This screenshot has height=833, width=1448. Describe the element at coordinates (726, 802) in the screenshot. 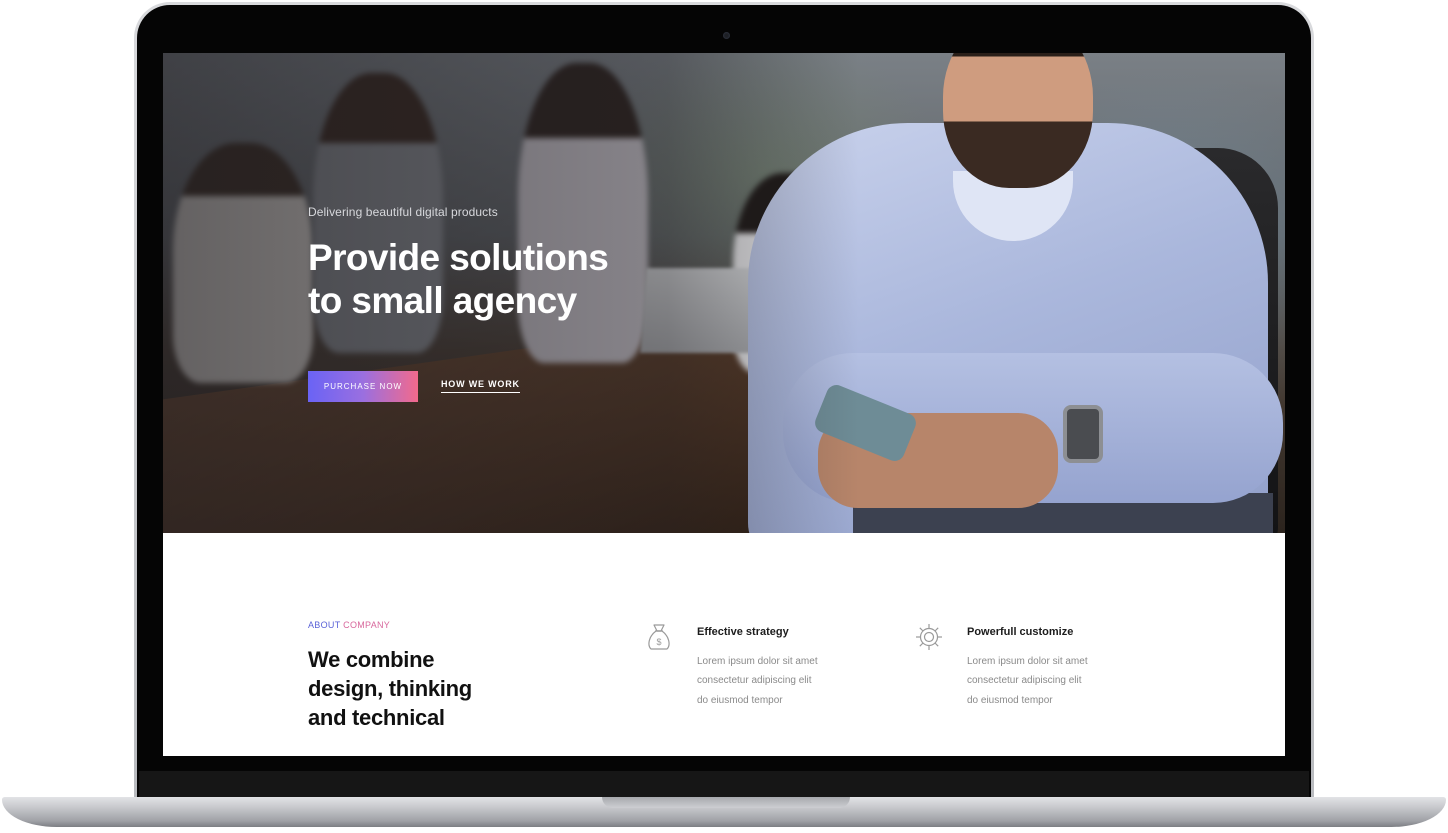

I see `laptop-notch` at that location.